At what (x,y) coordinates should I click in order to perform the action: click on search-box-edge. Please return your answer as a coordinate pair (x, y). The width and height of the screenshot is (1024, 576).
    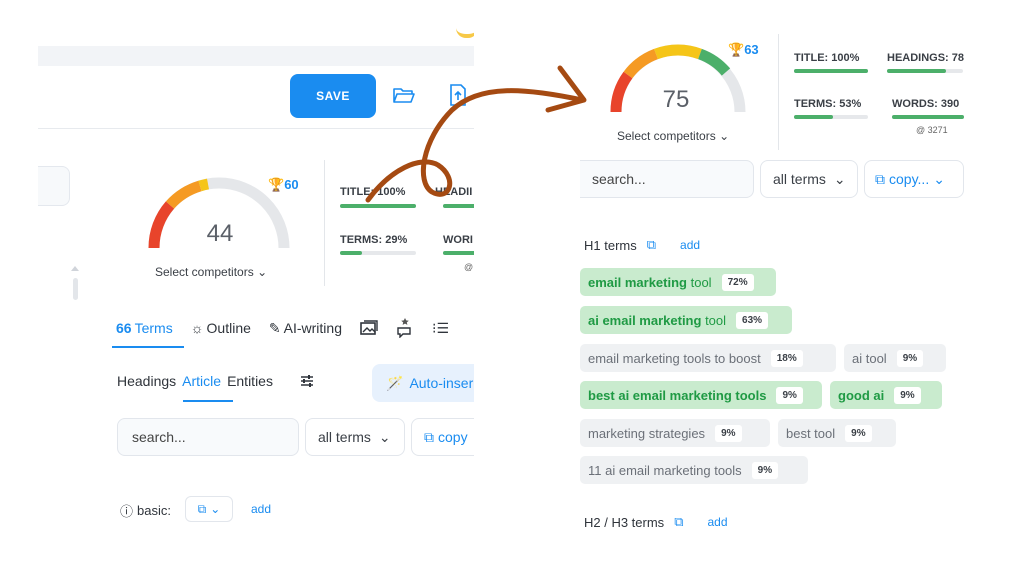
    Looking at the image, I should click on (54, 186).